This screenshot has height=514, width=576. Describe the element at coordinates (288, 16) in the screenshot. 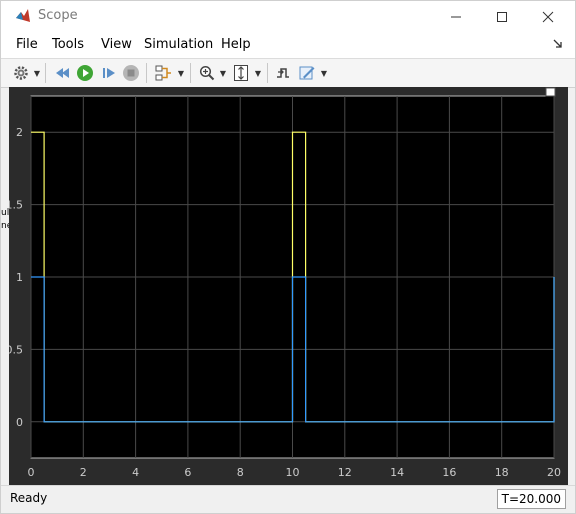

I see `title-bar: Scope` at that location.